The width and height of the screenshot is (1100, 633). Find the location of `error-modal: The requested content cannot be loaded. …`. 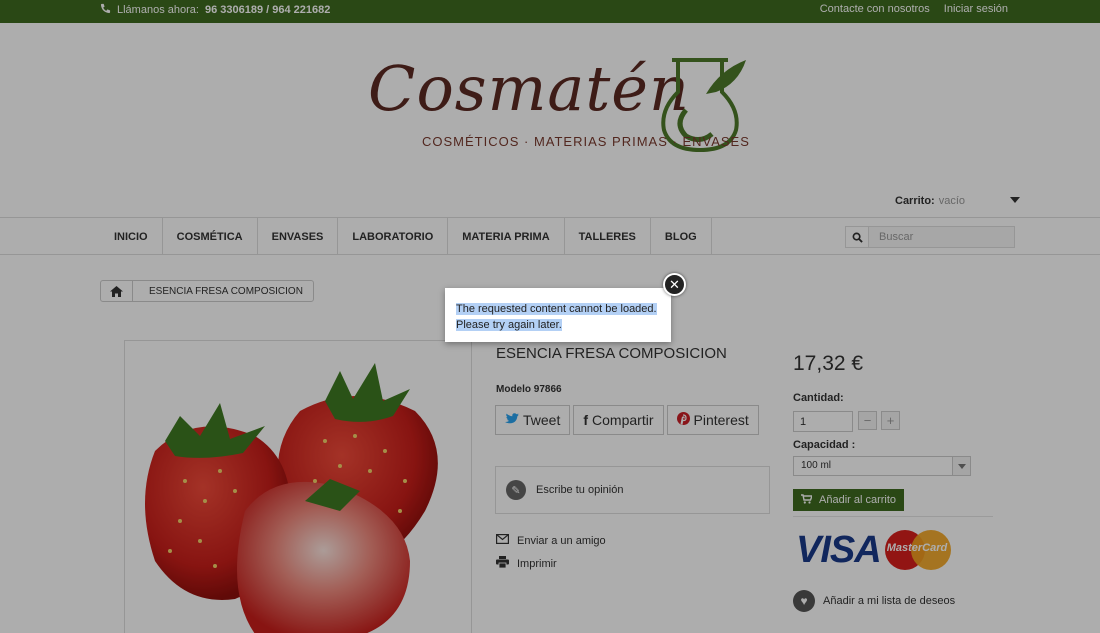

error-modal: The requested content cannot be loaded. … is located at coordinates (558, 315).